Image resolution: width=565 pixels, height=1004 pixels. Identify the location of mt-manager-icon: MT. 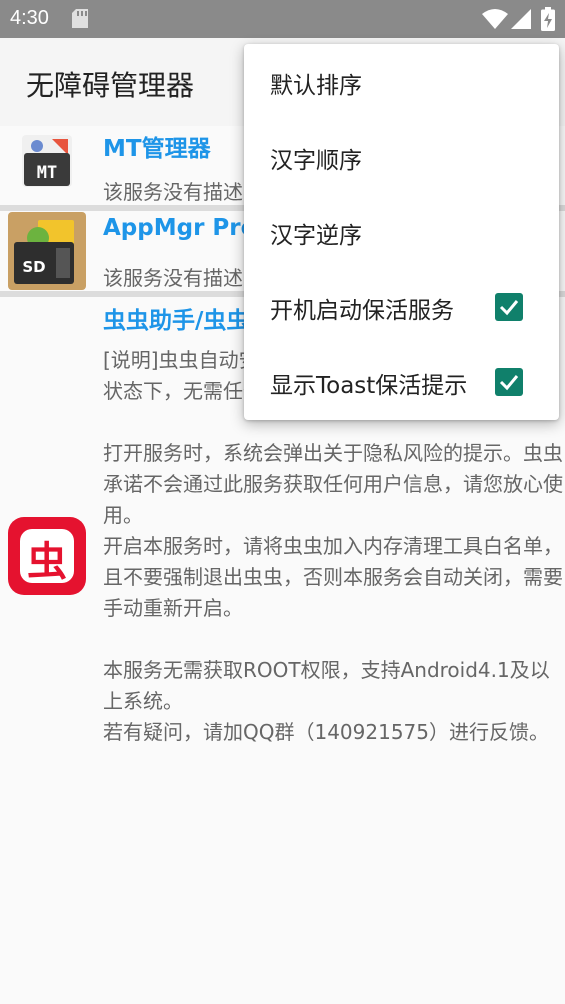
(47, 161).